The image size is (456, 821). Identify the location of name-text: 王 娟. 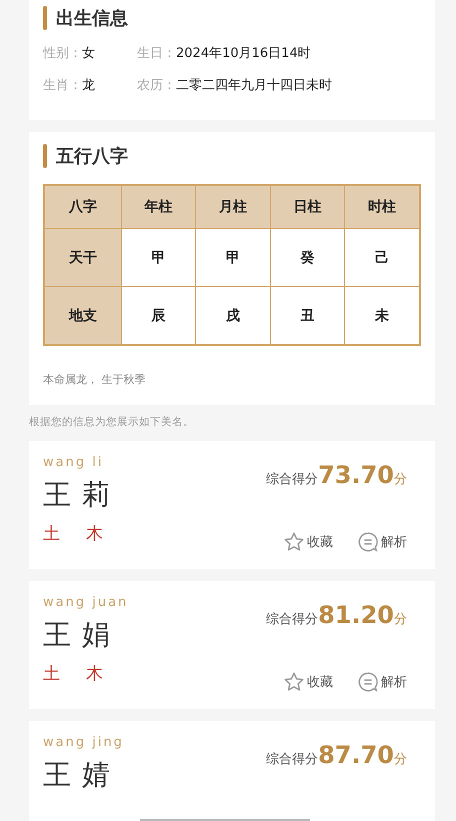
(77, 635).